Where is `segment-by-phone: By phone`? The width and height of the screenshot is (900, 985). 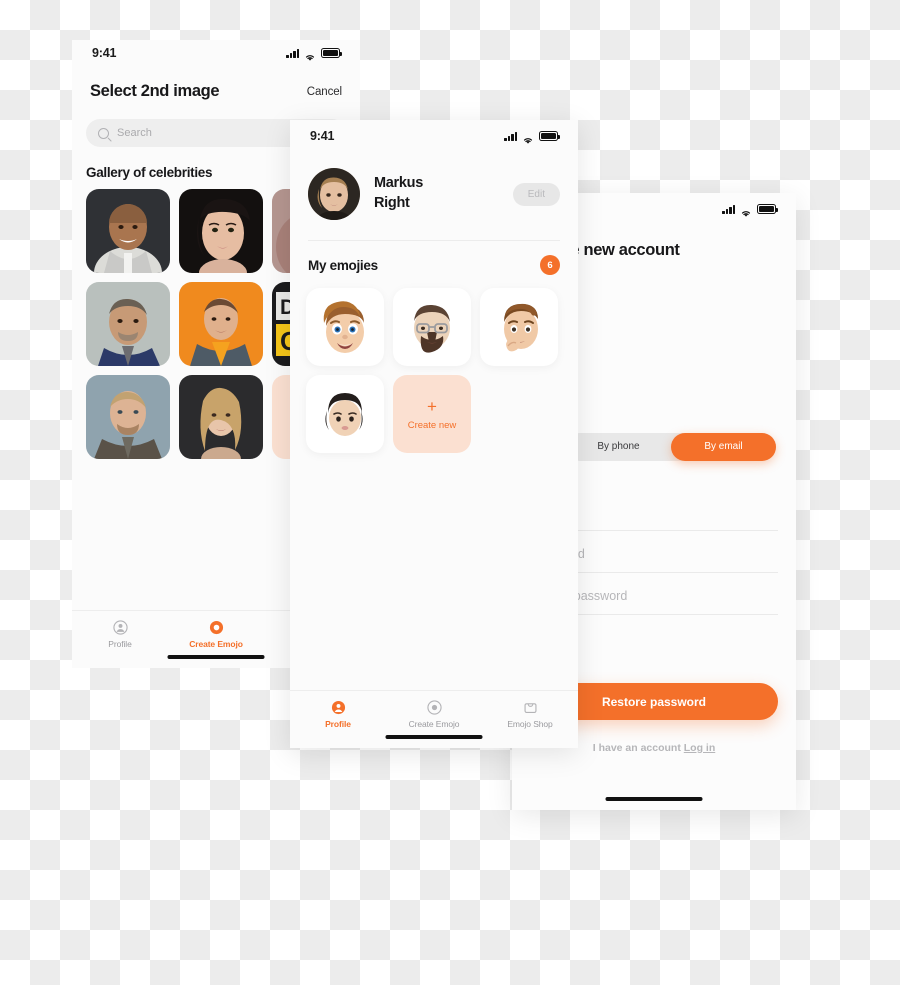 segment-by-phone: By phone is located at coordinates (618, 447).